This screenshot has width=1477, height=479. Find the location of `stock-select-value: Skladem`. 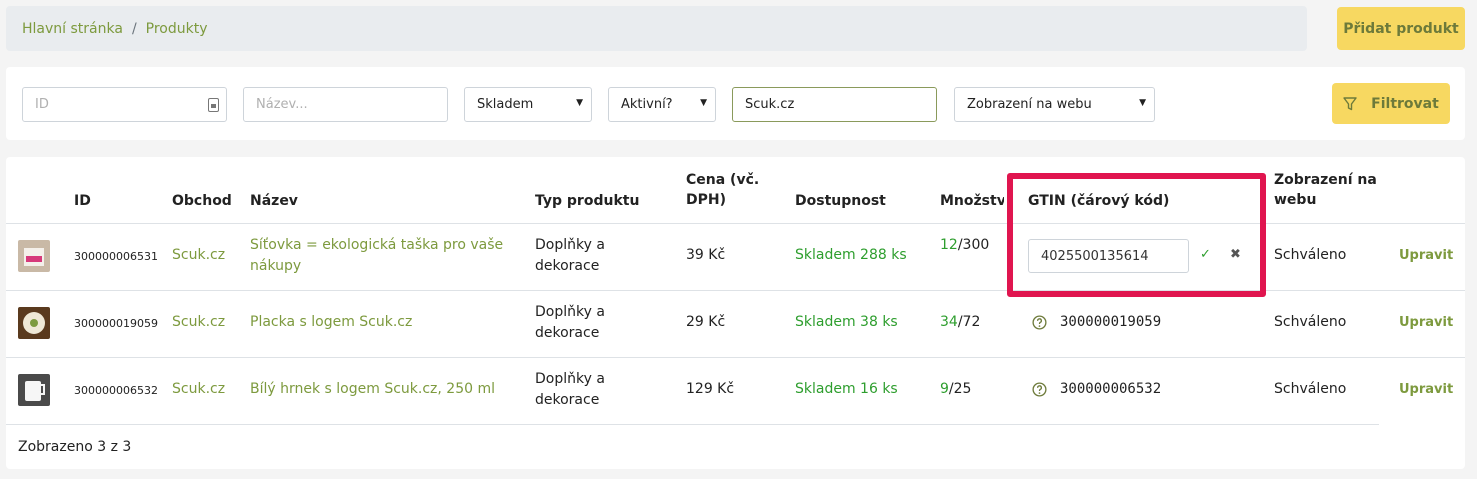

stock-select-value: Skladem is located at coordinates (505, 104).